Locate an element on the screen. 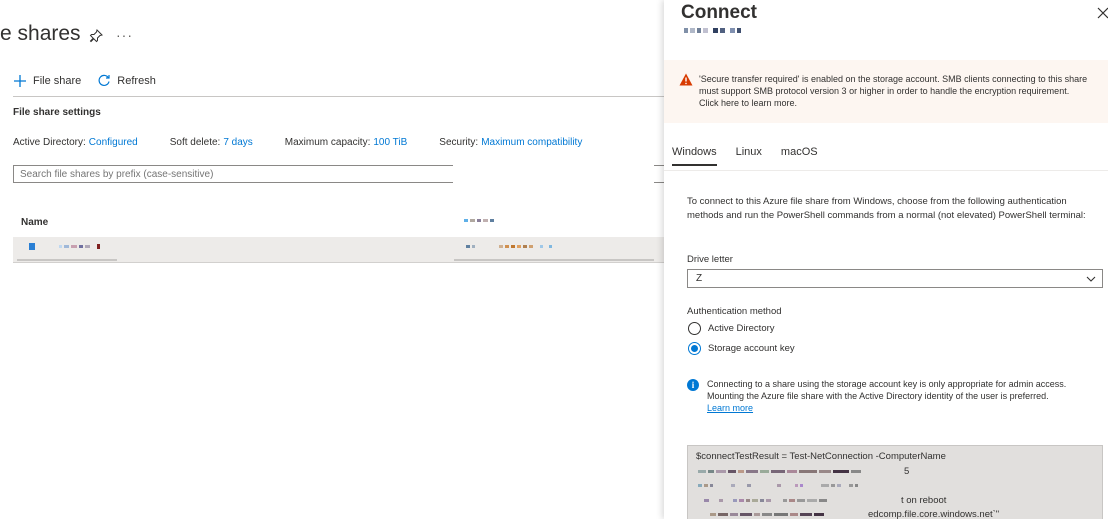 The image size is (1108, 519). tab-divider is located at coordinates (886, 170).